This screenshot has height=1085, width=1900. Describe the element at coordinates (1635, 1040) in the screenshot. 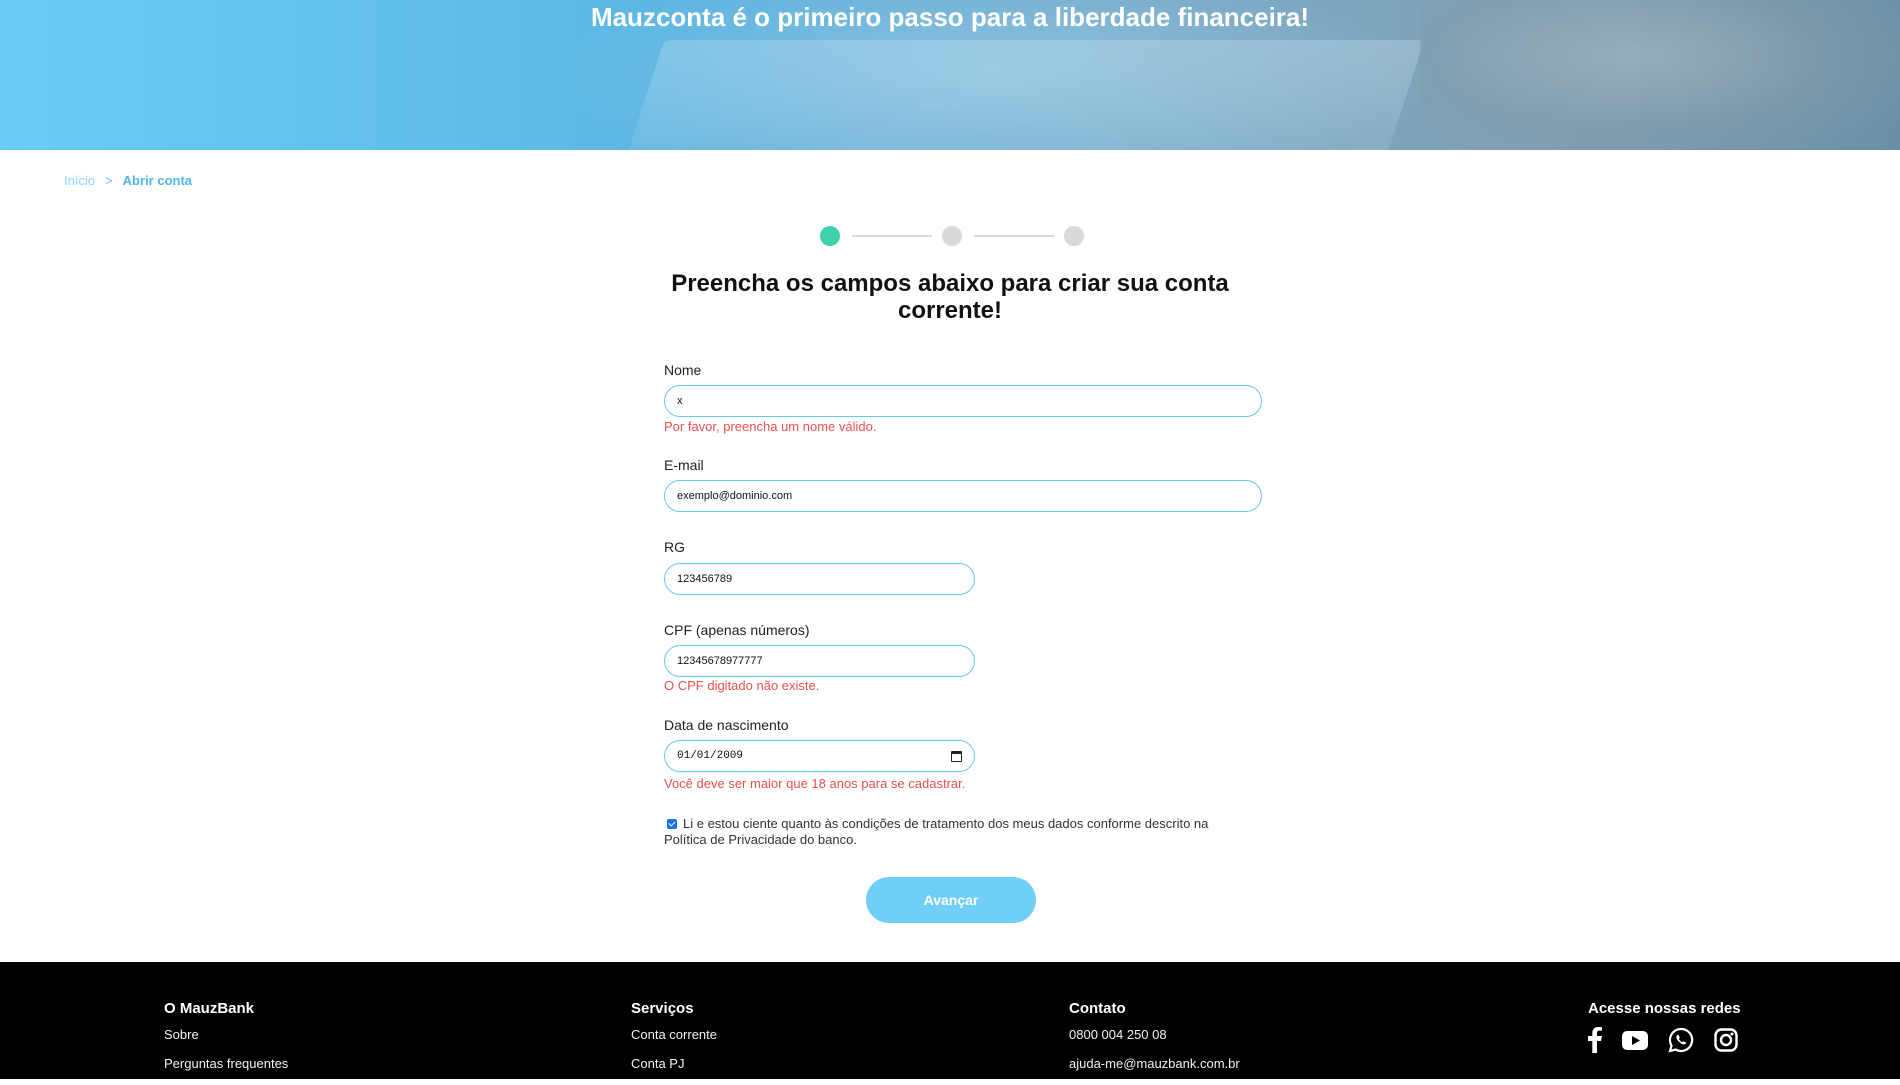

I see `youtube-icon` at that location.